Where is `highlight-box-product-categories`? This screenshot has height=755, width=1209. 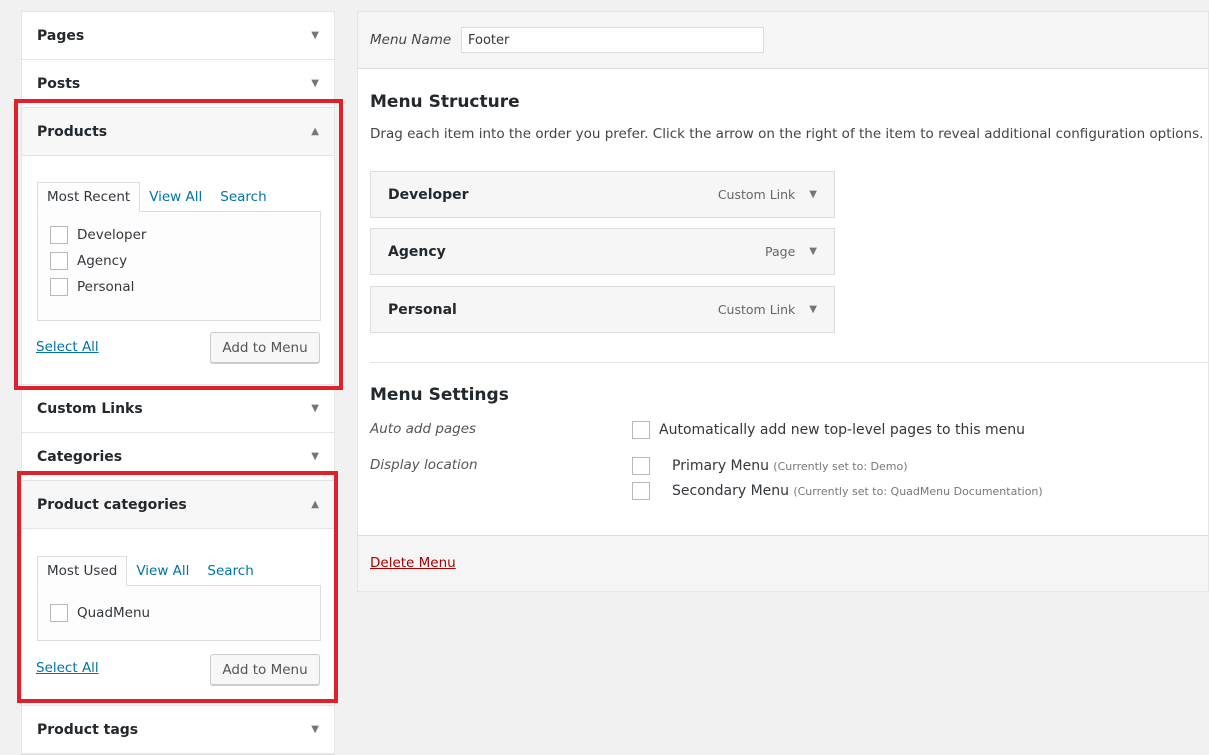 highlight-box-product-categories is located at coordinates (177, 587).